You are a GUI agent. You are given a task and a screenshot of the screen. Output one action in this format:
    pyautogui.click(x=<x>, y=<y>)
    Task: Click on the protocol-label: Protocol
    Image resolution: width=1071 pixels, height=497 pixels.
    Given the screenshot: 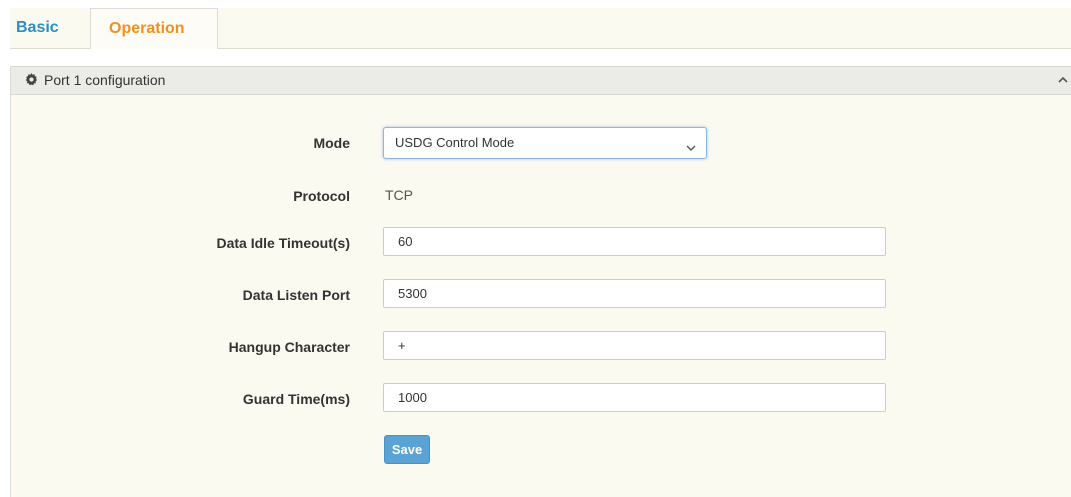 What is the action you would take?
    pyautogui.click(x=321, y=196)
    